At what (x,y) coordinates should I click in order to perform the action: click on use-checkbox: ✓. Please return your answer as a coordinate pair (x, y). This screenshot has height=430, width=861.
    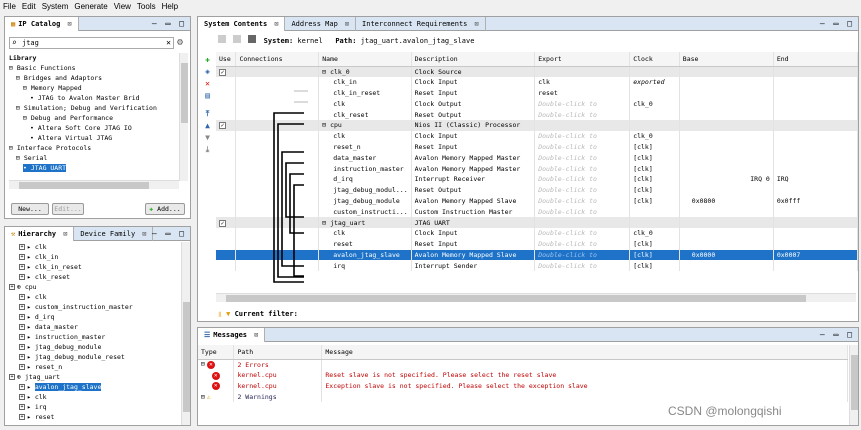
    Looking at the image, I should click on (222, 72).